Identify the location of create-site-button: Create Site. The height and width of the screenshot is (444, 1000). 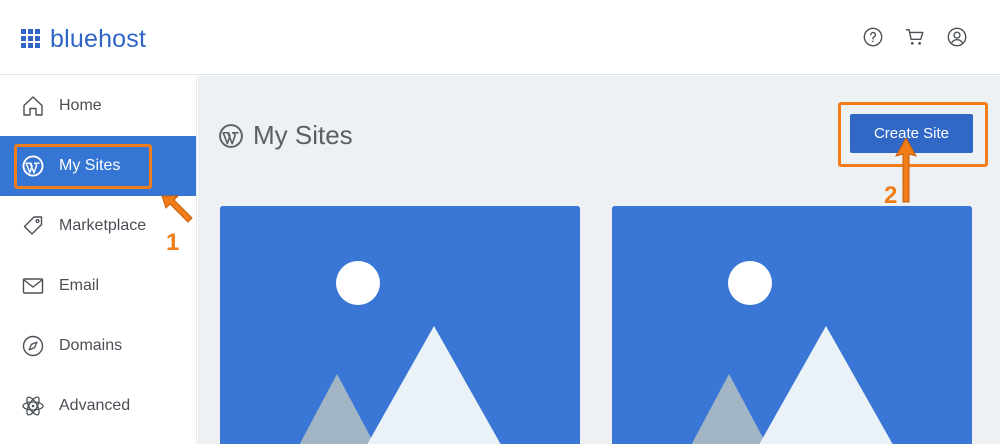
(911, 133).